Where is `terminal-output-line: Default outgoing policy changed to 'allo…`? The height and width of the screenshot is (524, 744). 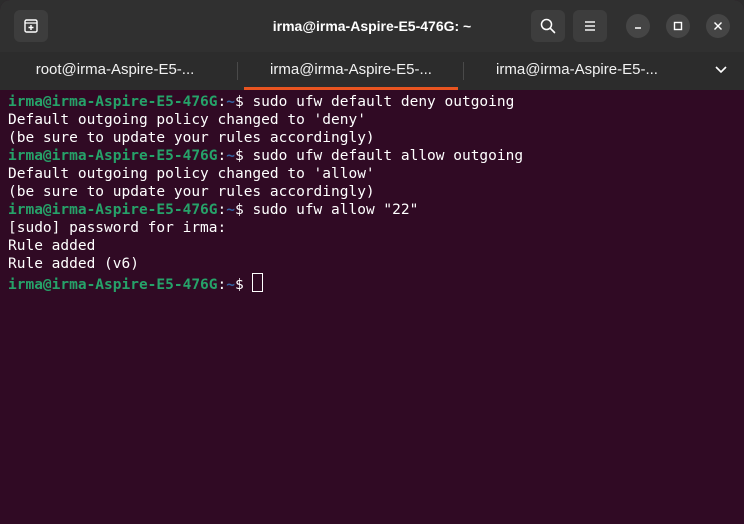
terminal-output-line: Default outgoing policy changed to 'allo… is located at coordinates (191, 174).